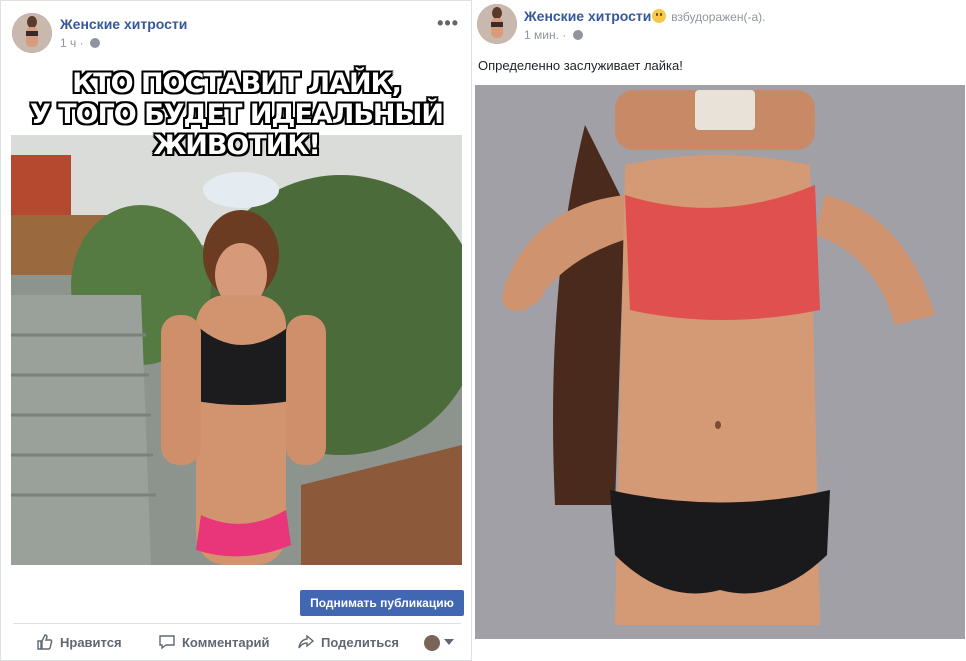  Describe the element at coordinates (541, 35) in the screenshot. I see `post-time-right: 1 мин.` at that location.